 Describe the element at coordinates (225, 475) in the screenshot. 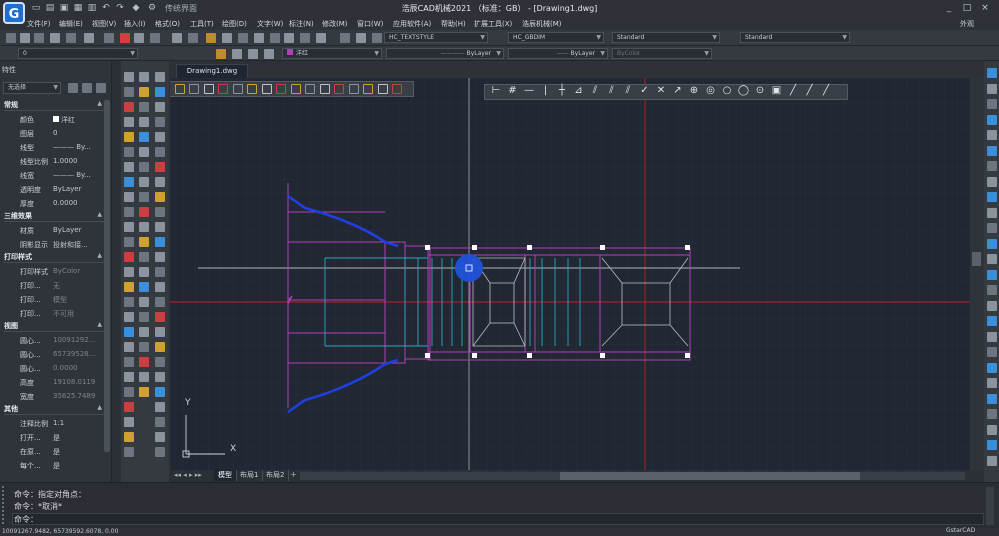

I see `tab-model: 模型` at that location.